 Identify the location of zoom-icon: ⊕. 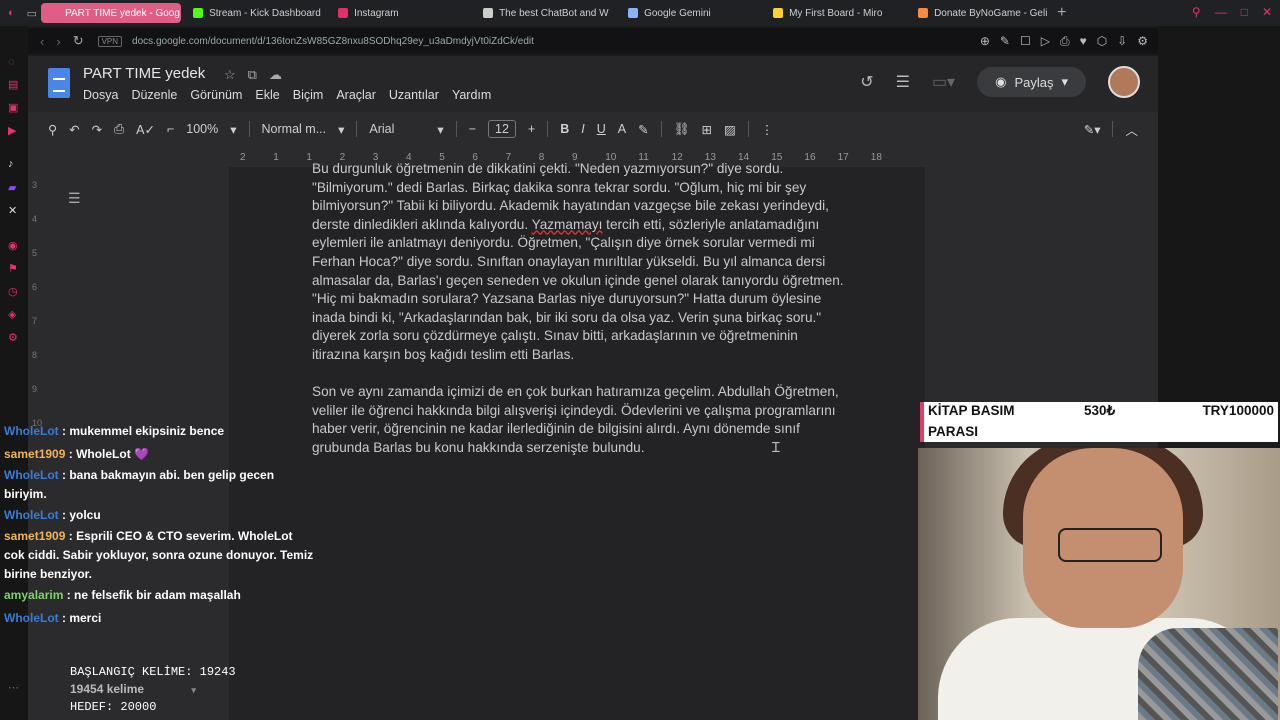
(985, 41).